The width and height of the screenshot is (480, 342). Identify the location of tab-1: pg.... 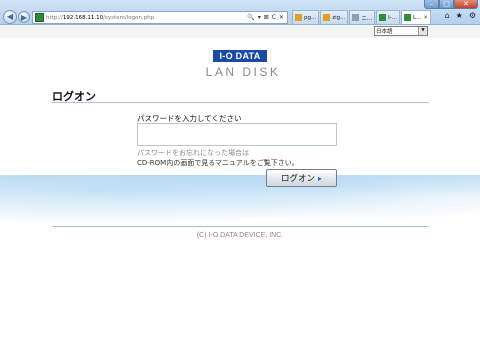
(306, 17).